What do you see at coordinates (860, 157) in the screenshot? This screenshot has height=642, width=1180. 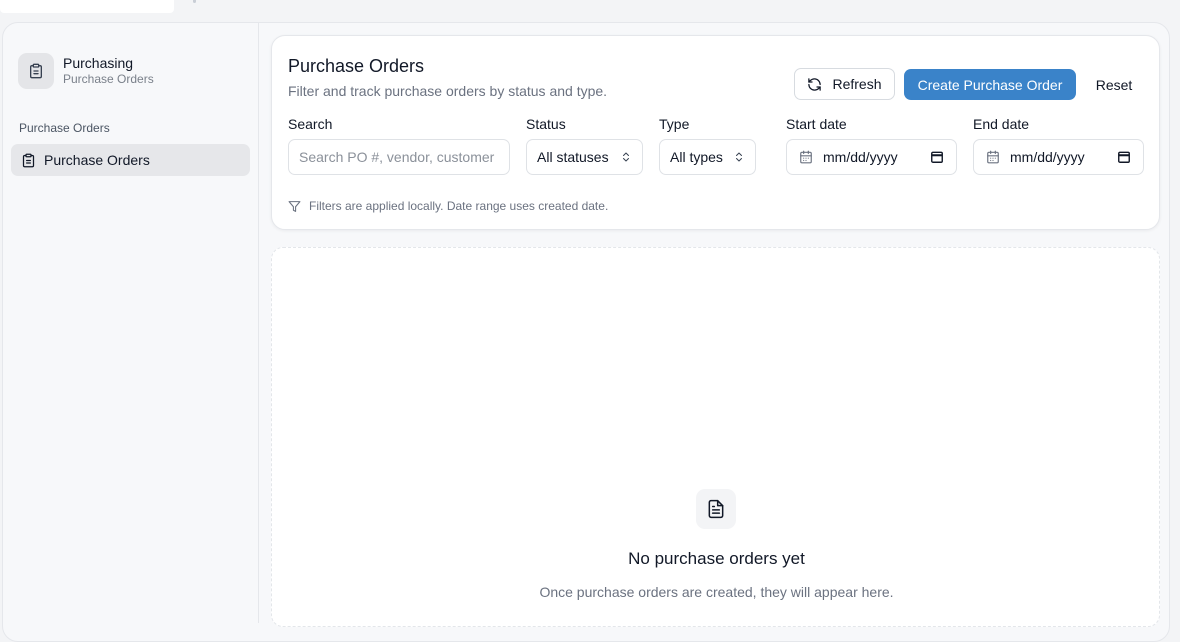 I see `start-date-value: mm/dd/yyyy` at bounding box center [860, 157].